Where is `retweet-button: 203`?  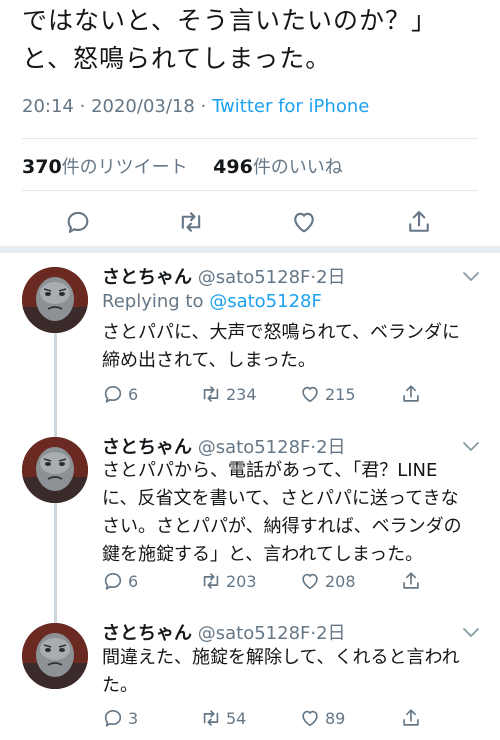 retweet-button: 203 is located at coordinates (228, 581).